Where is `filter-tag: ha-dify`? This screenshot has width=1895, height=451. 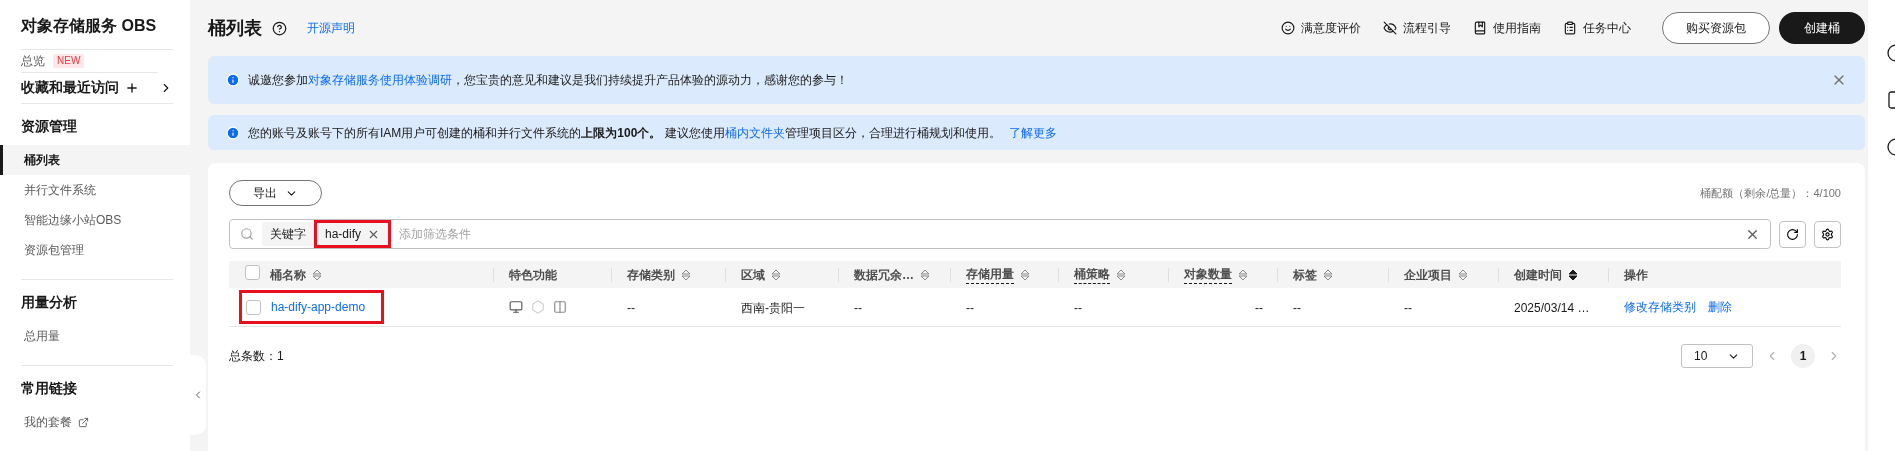 filter-tag: ha-dify is located at coordinates (353, 234).